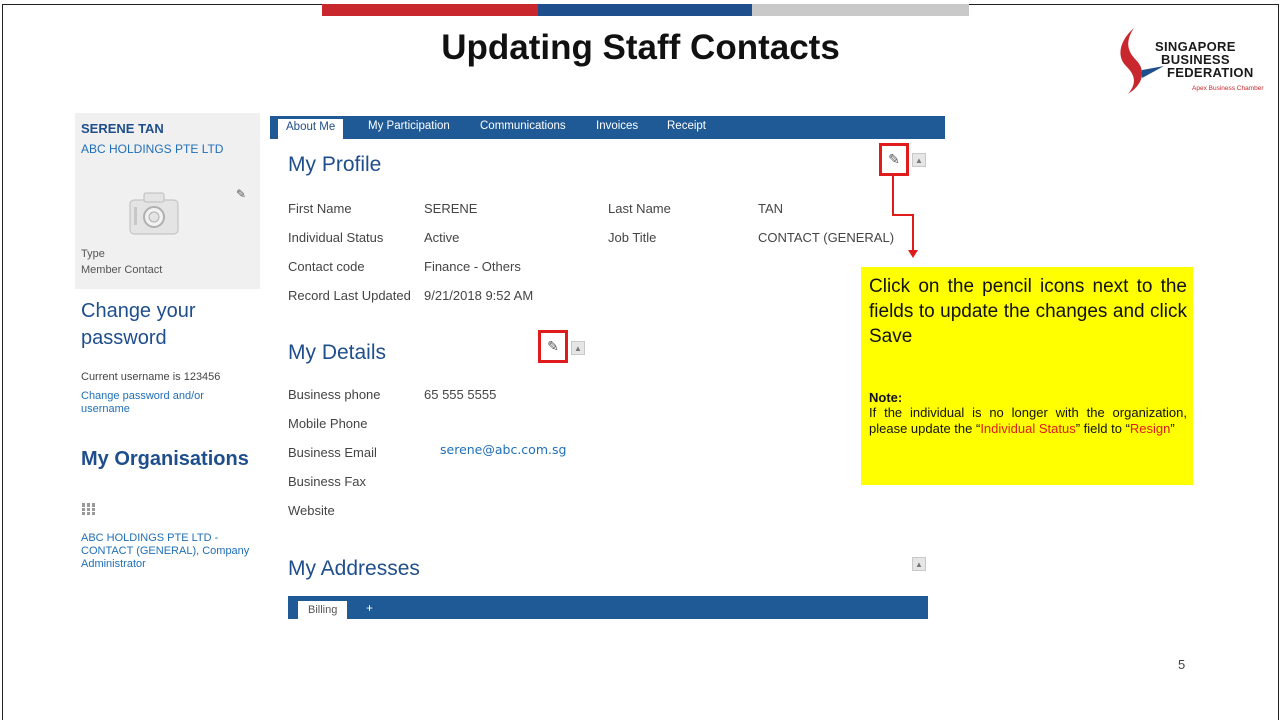 The height and width of the screenshot is (720, 1281). What do you see at coordinates (327, 481) in the screenshot?
I see `business-fax-label: Business Fax` at bounding box center [327, 481].